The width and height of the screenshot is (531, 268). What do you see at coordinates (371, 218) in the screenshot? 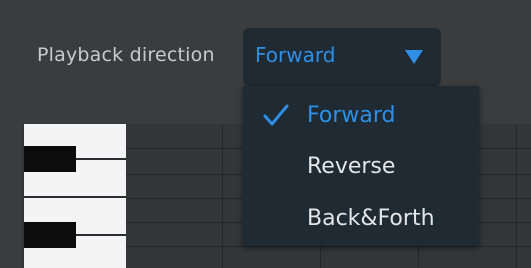
I see `menu-item-label: Back&Forth` at bounding box center [371, 218].